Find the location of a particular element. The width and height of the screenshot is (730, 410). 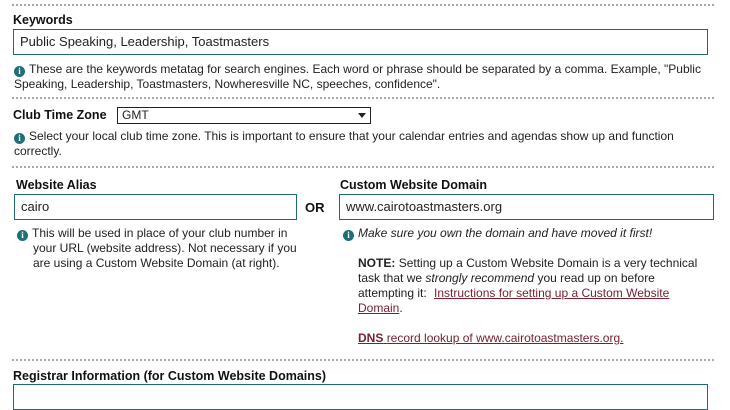

keywords-label: Keywords is located at coordinates (43, 20).